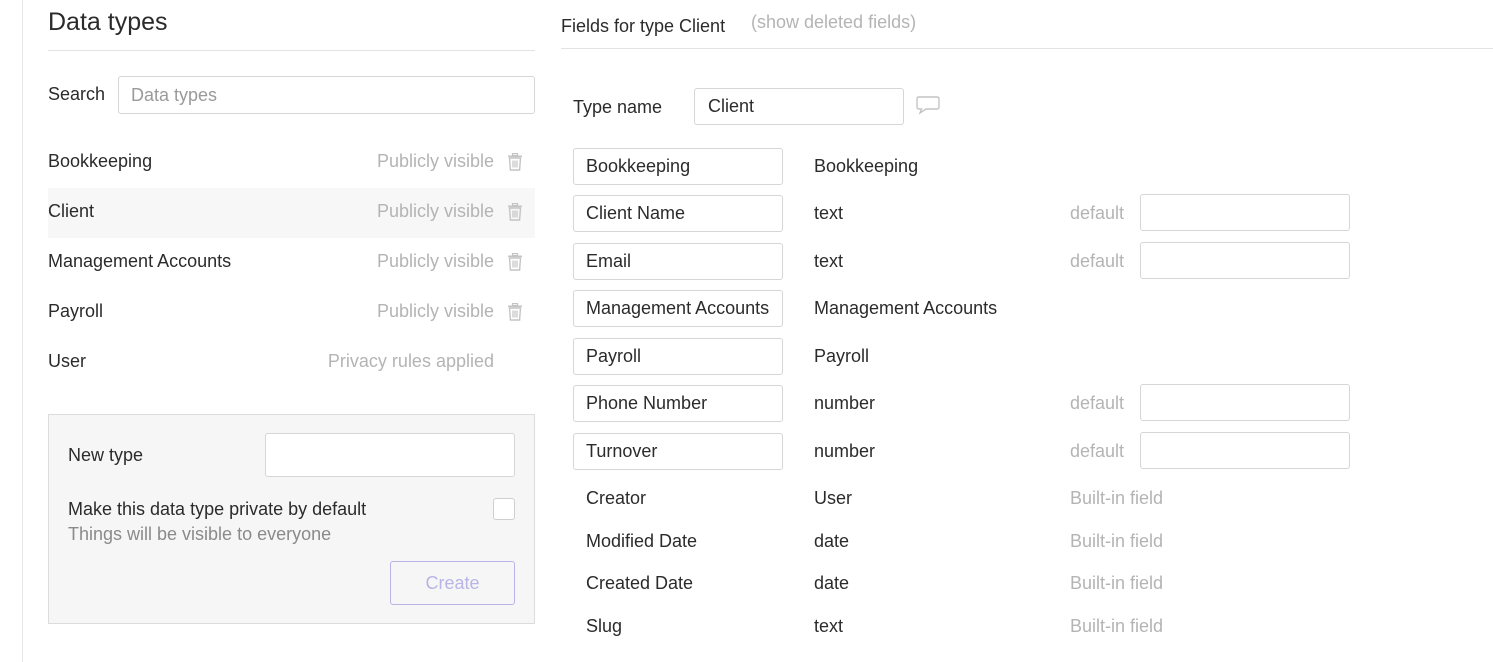  Describe the element at coordinates (200, 534) in the screenshot. I see `private-default-hint: Things will be visible to everyone` at that location.